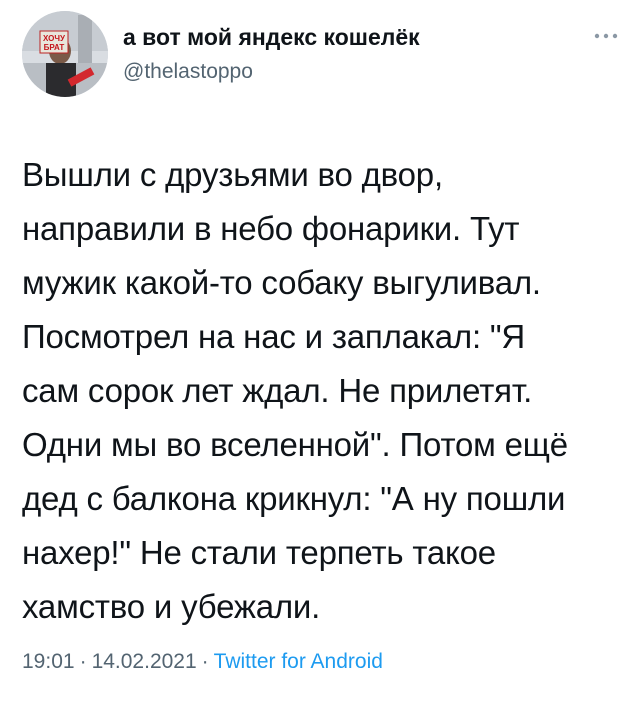 This screenshot has width=640, height=704. I want to click on avatar-sign-line-2: БРАТ, so click(54, 47).